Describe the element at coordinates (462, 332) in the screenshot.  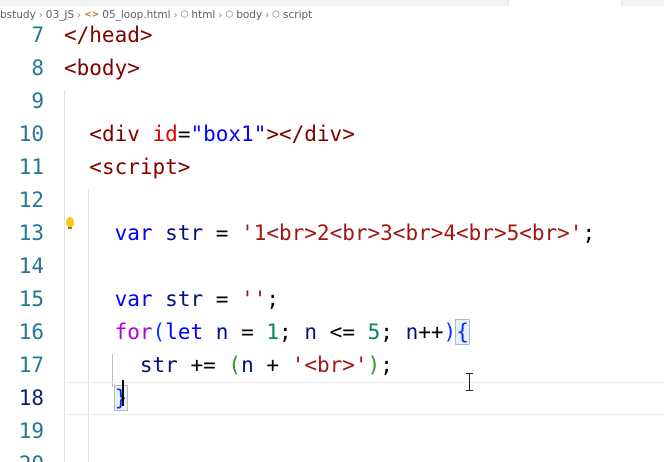
I see `token-bracket-match: {` at that location.